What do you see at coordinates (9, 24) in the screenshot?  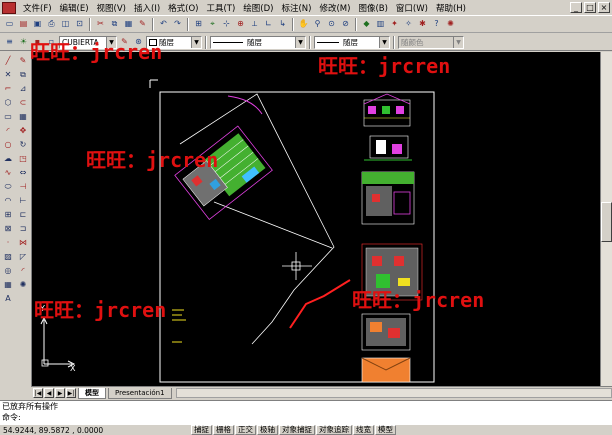 I see `new-file-icon: ▭` at bounding box center [9, 24].